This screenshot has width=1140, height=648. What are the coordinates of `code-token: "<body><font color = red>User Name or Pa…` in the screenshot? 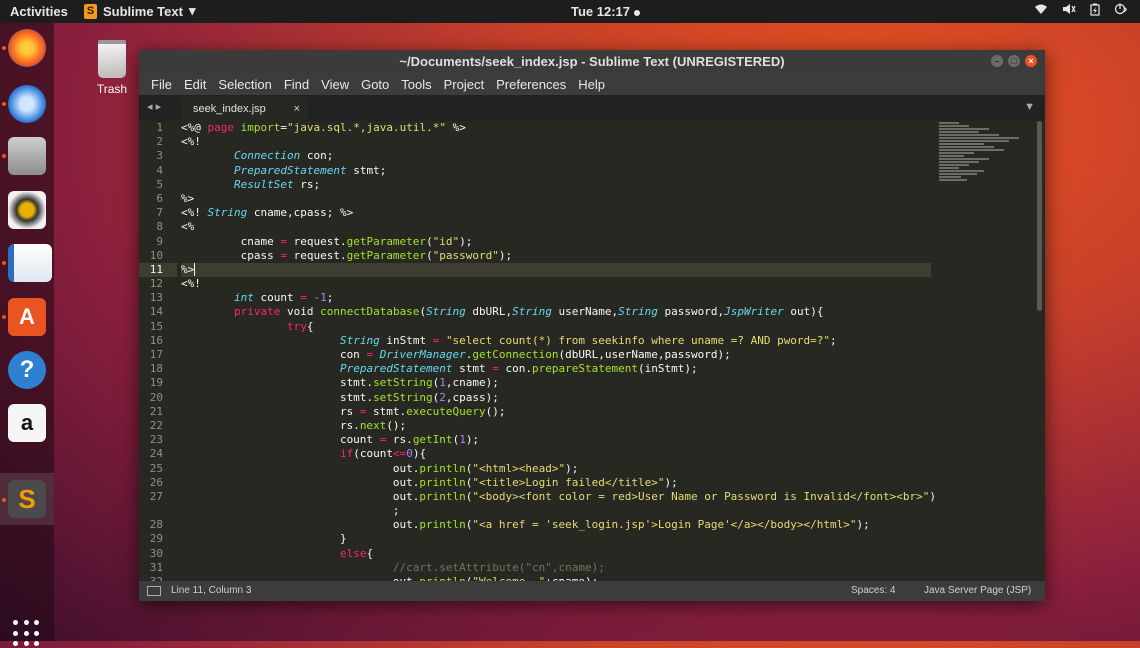 It's located at (701, 496).